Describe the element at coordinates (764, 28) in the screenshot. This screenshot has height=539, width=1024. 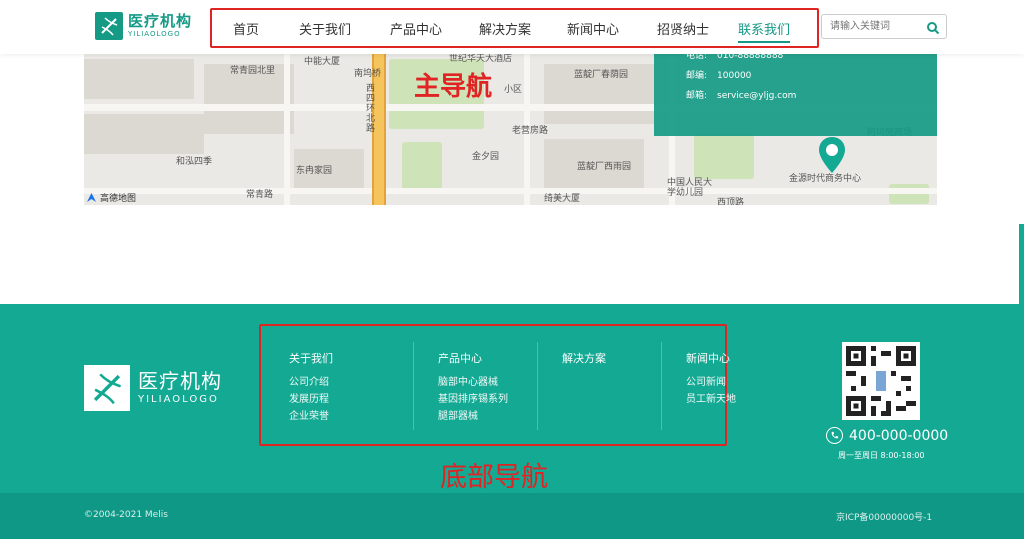
I see `nav-item-contact: 联系我们` at that location.